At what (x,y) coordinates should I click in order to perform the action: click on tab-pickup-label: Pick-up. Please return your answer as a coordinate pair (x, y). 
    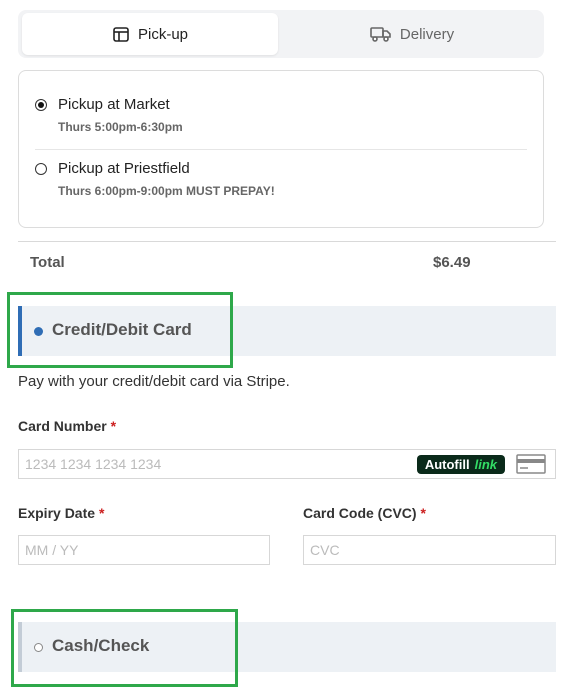
    Looking at the image, I should click on (163, 34).